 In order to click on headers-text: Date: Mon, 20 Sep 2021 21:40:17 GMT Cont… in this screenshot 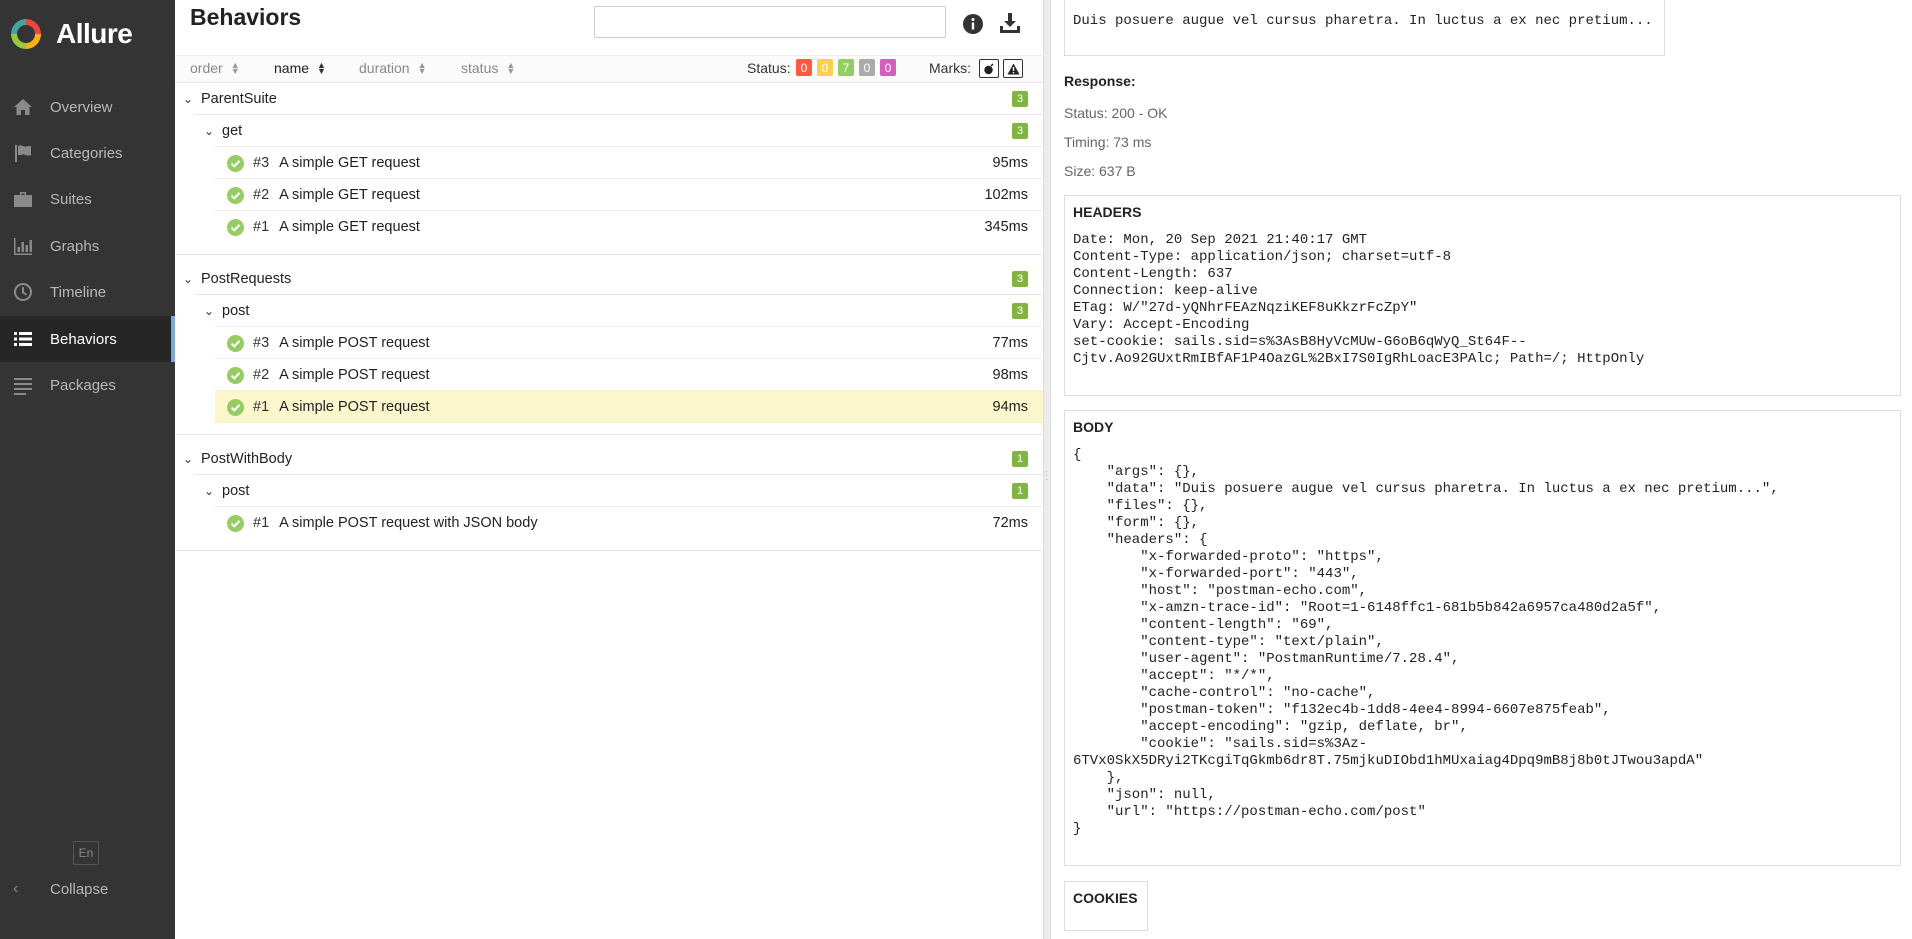, I will do `click(1359, 299)`.